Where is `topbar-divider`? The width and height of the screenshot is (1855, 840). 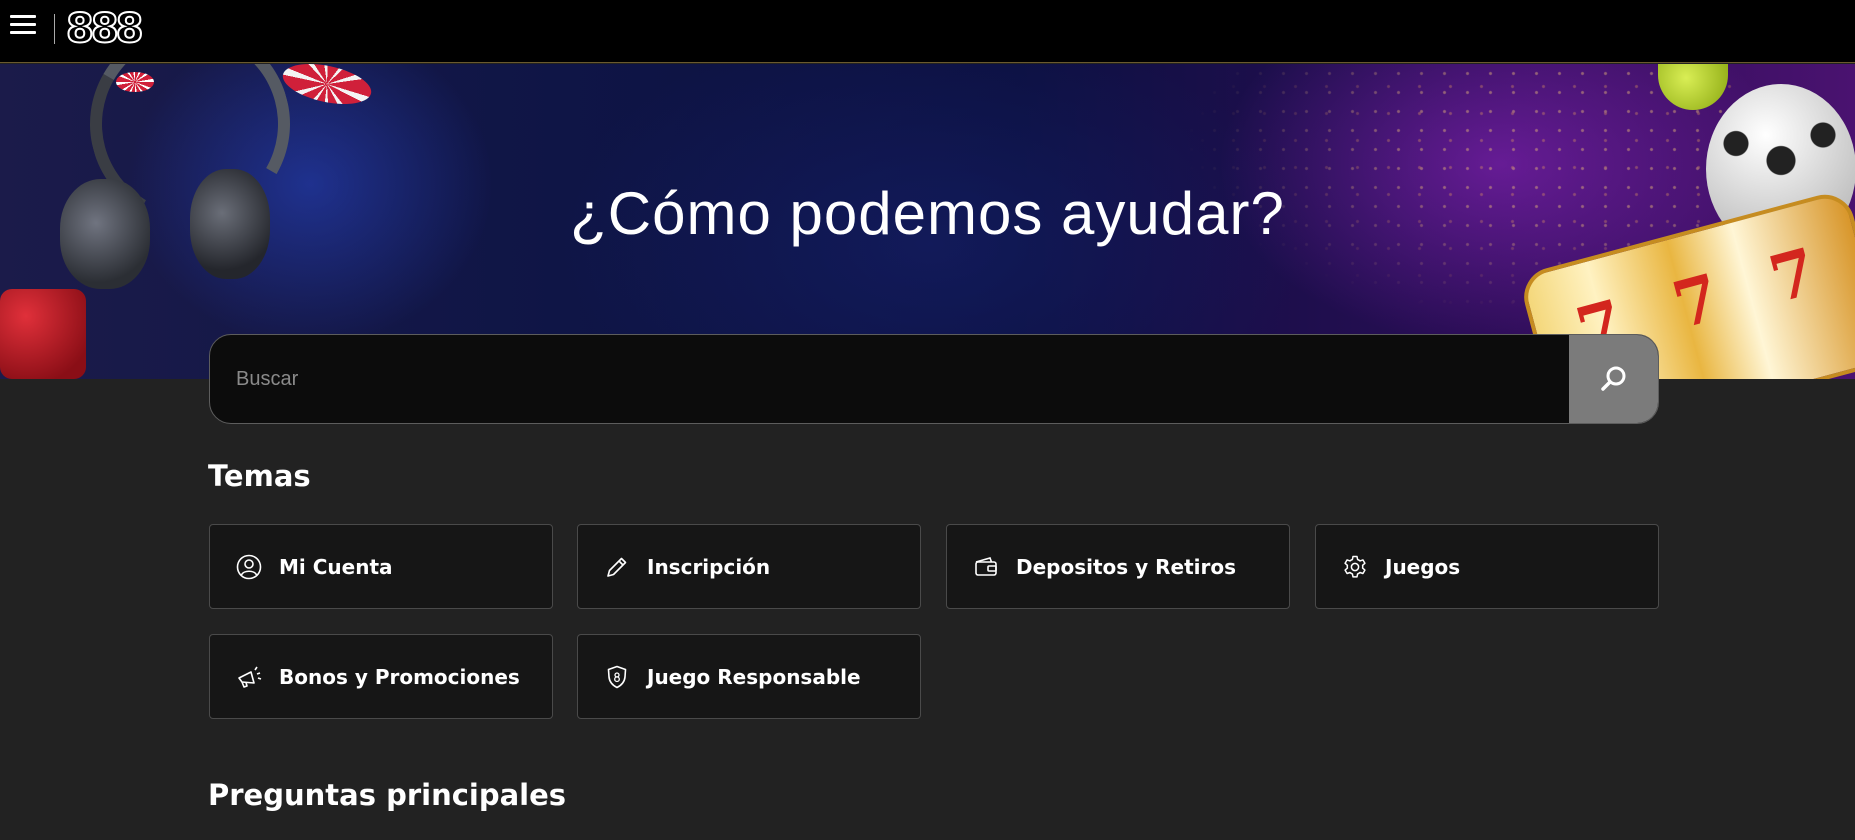 topbar-divider is located at coordinates (54, 29).